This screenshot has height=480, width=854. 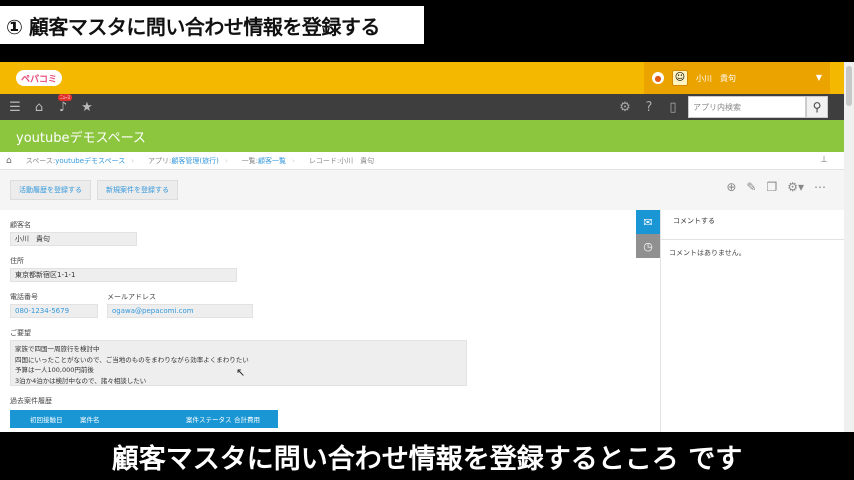 I want to click on bell-icon: ♪ ﾆｭｰｽ, so click(x=63, y=105).